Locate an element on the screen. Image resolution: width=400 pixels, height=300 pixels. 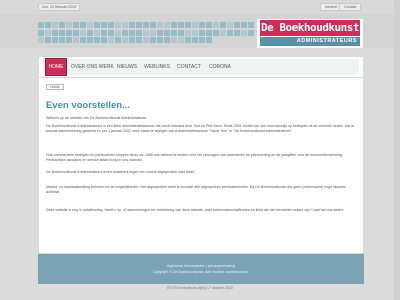
nav-item-corona: CORONA is located at coordinates (220, 67).